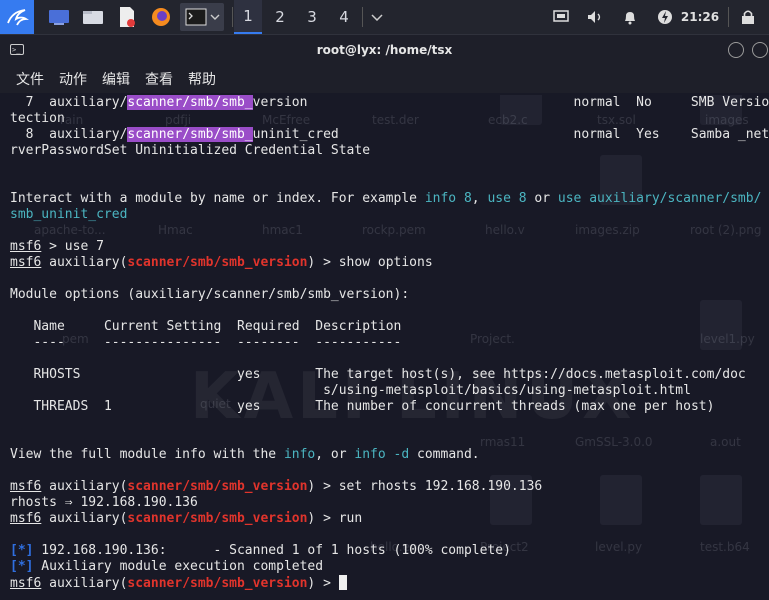 Image resolution: width=769 pixels, height=600 pixels. I want to click on lock-screen-button, so click(748, 17).